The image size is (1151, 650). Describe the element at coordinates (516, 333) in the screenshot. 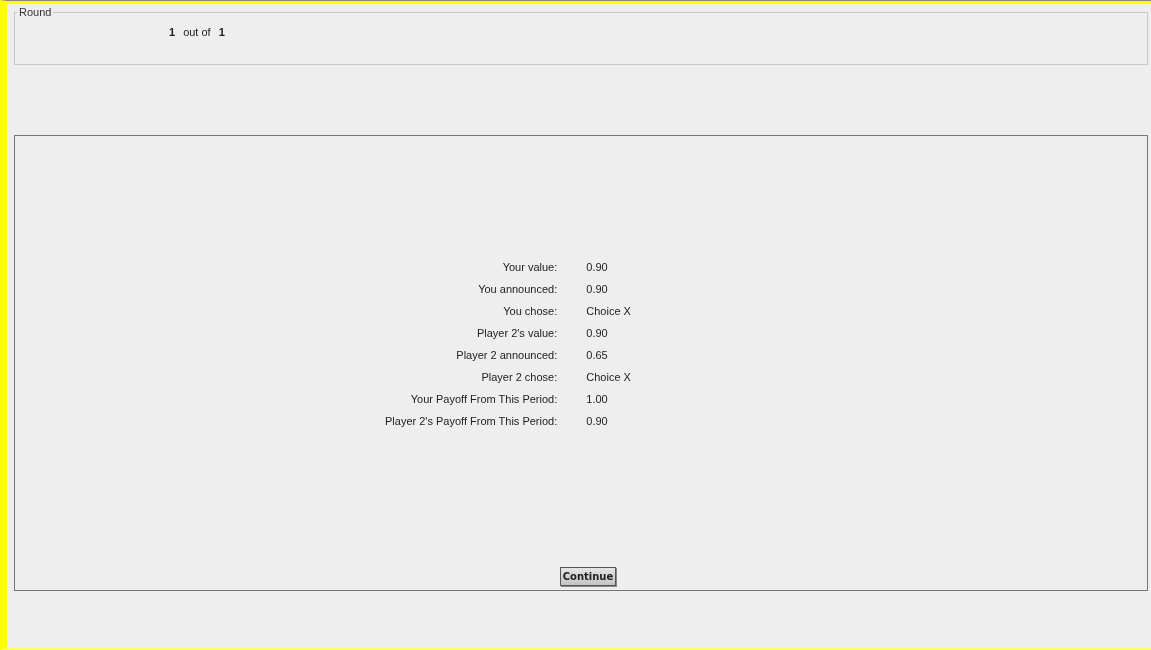

I see `result-label: Player 2's value:` at that location.